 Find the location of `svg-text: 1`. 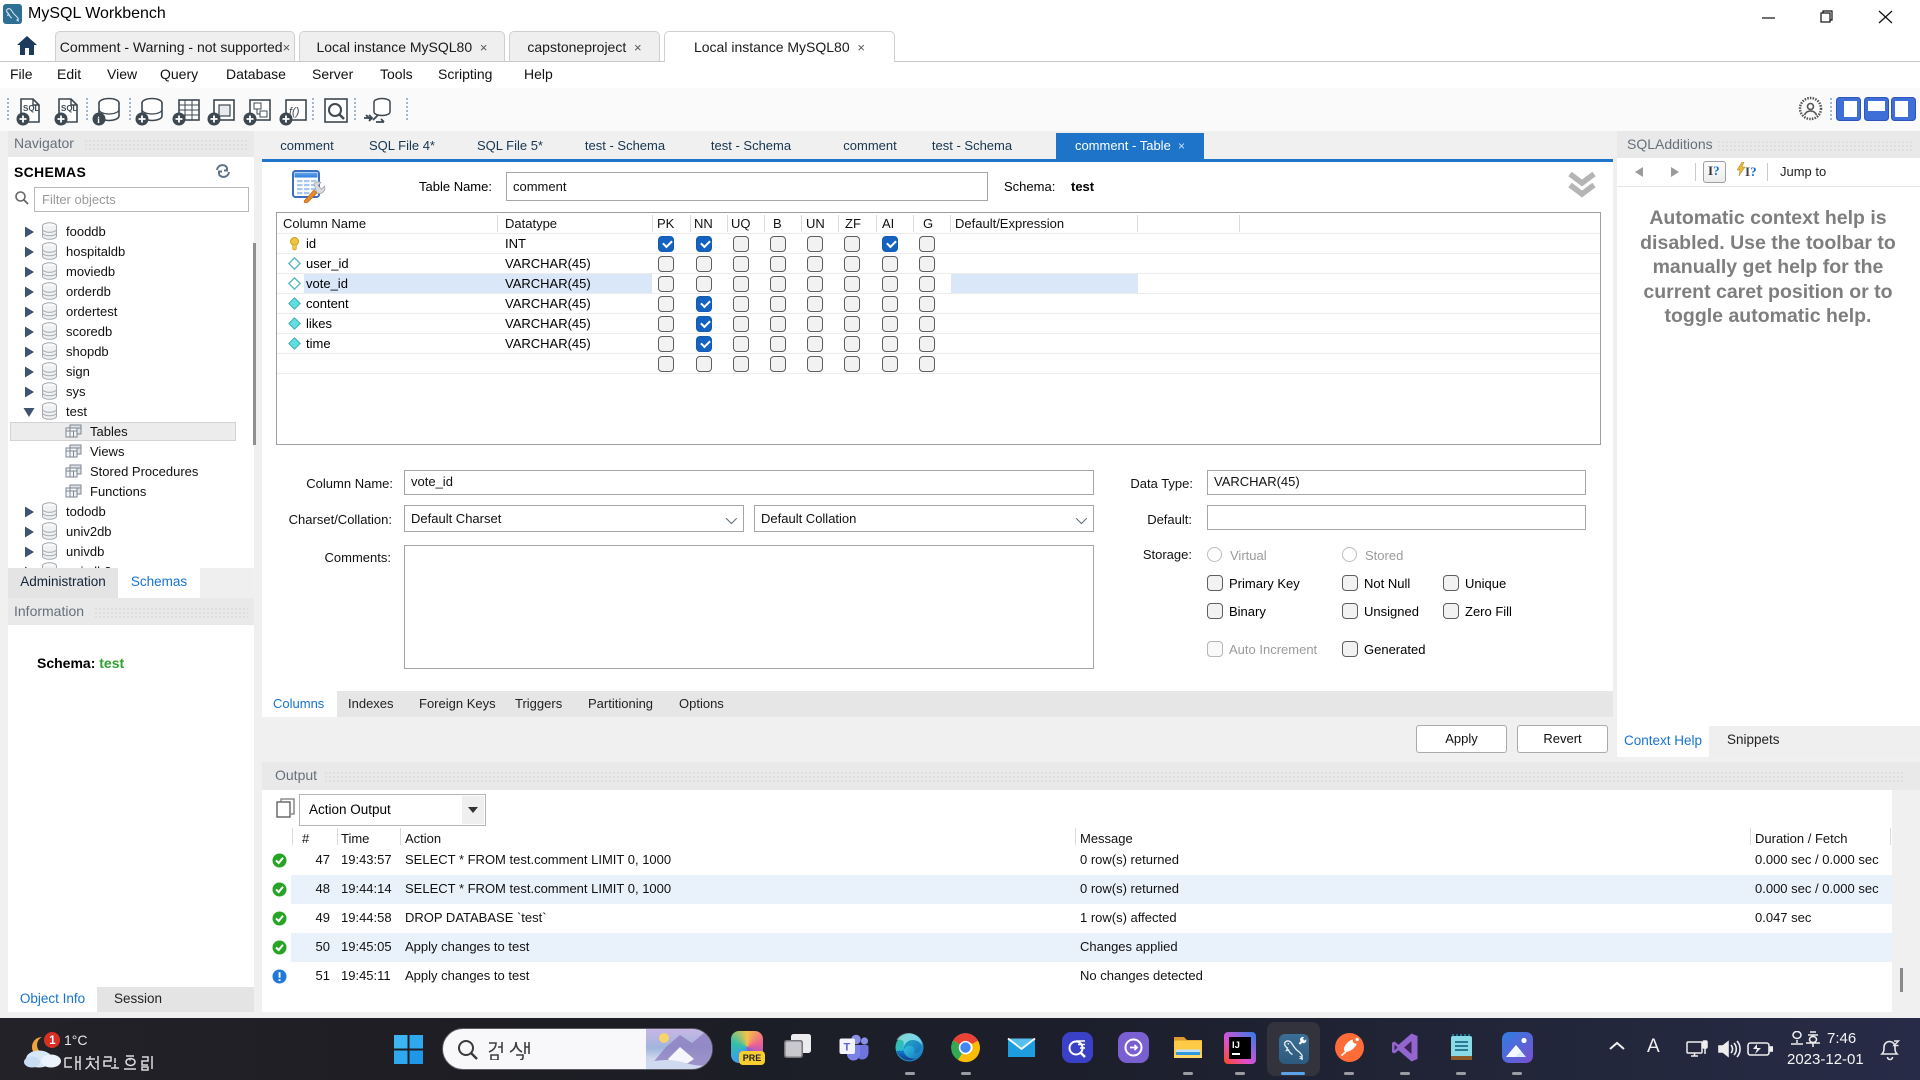

svg-text: 1 is located at coordinates (52, 1041).